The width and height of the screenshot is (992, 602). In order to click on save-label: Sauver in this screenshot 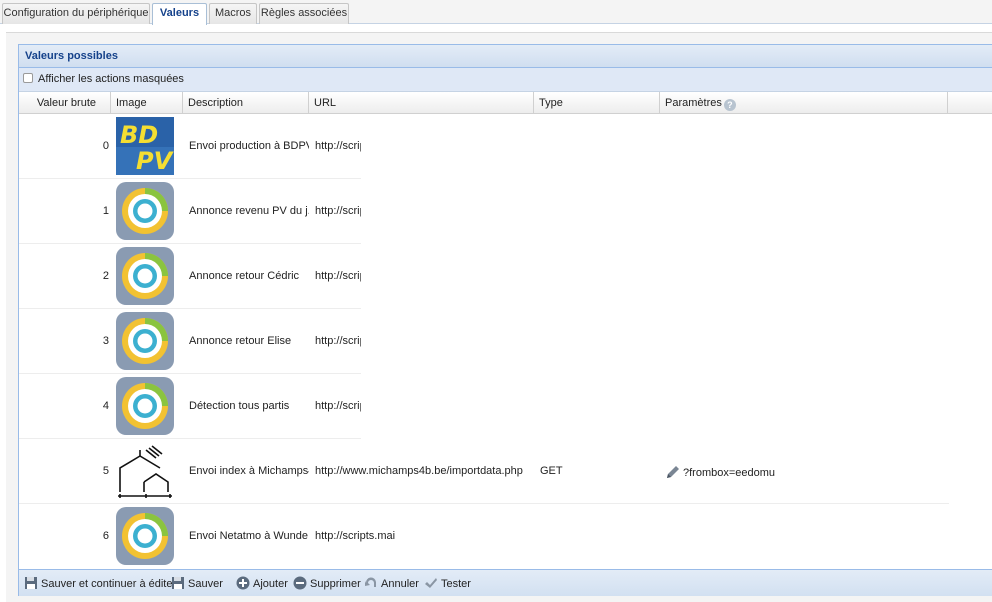, I will do `click(205, 584)`.